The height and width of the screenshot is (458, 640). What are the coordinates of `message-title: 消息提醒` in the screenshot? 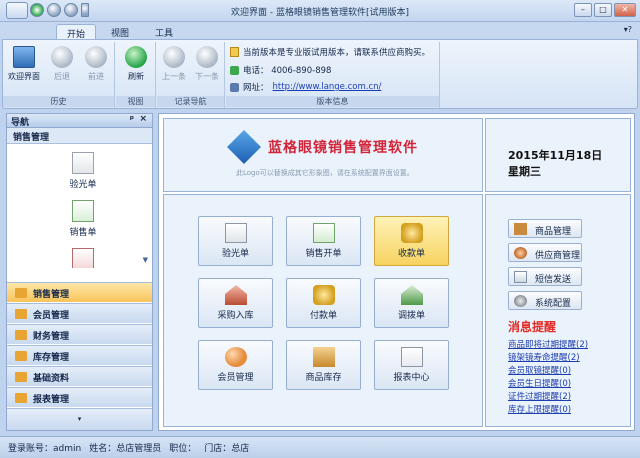 It's located at (532, 327).